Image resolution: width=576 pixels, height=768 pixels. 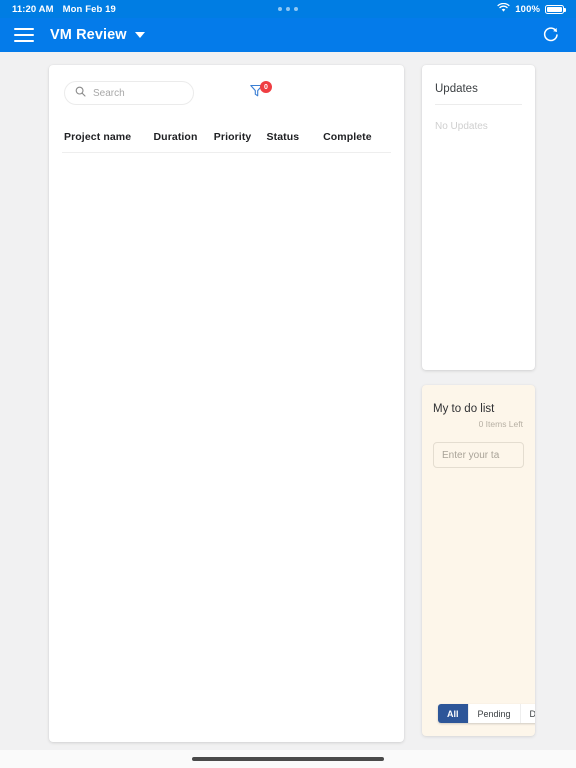 What do you see at coordinates (461, 126) in the screenshot?
I see `updates-empty-text: No Updates` at bounding box center [461, 126].